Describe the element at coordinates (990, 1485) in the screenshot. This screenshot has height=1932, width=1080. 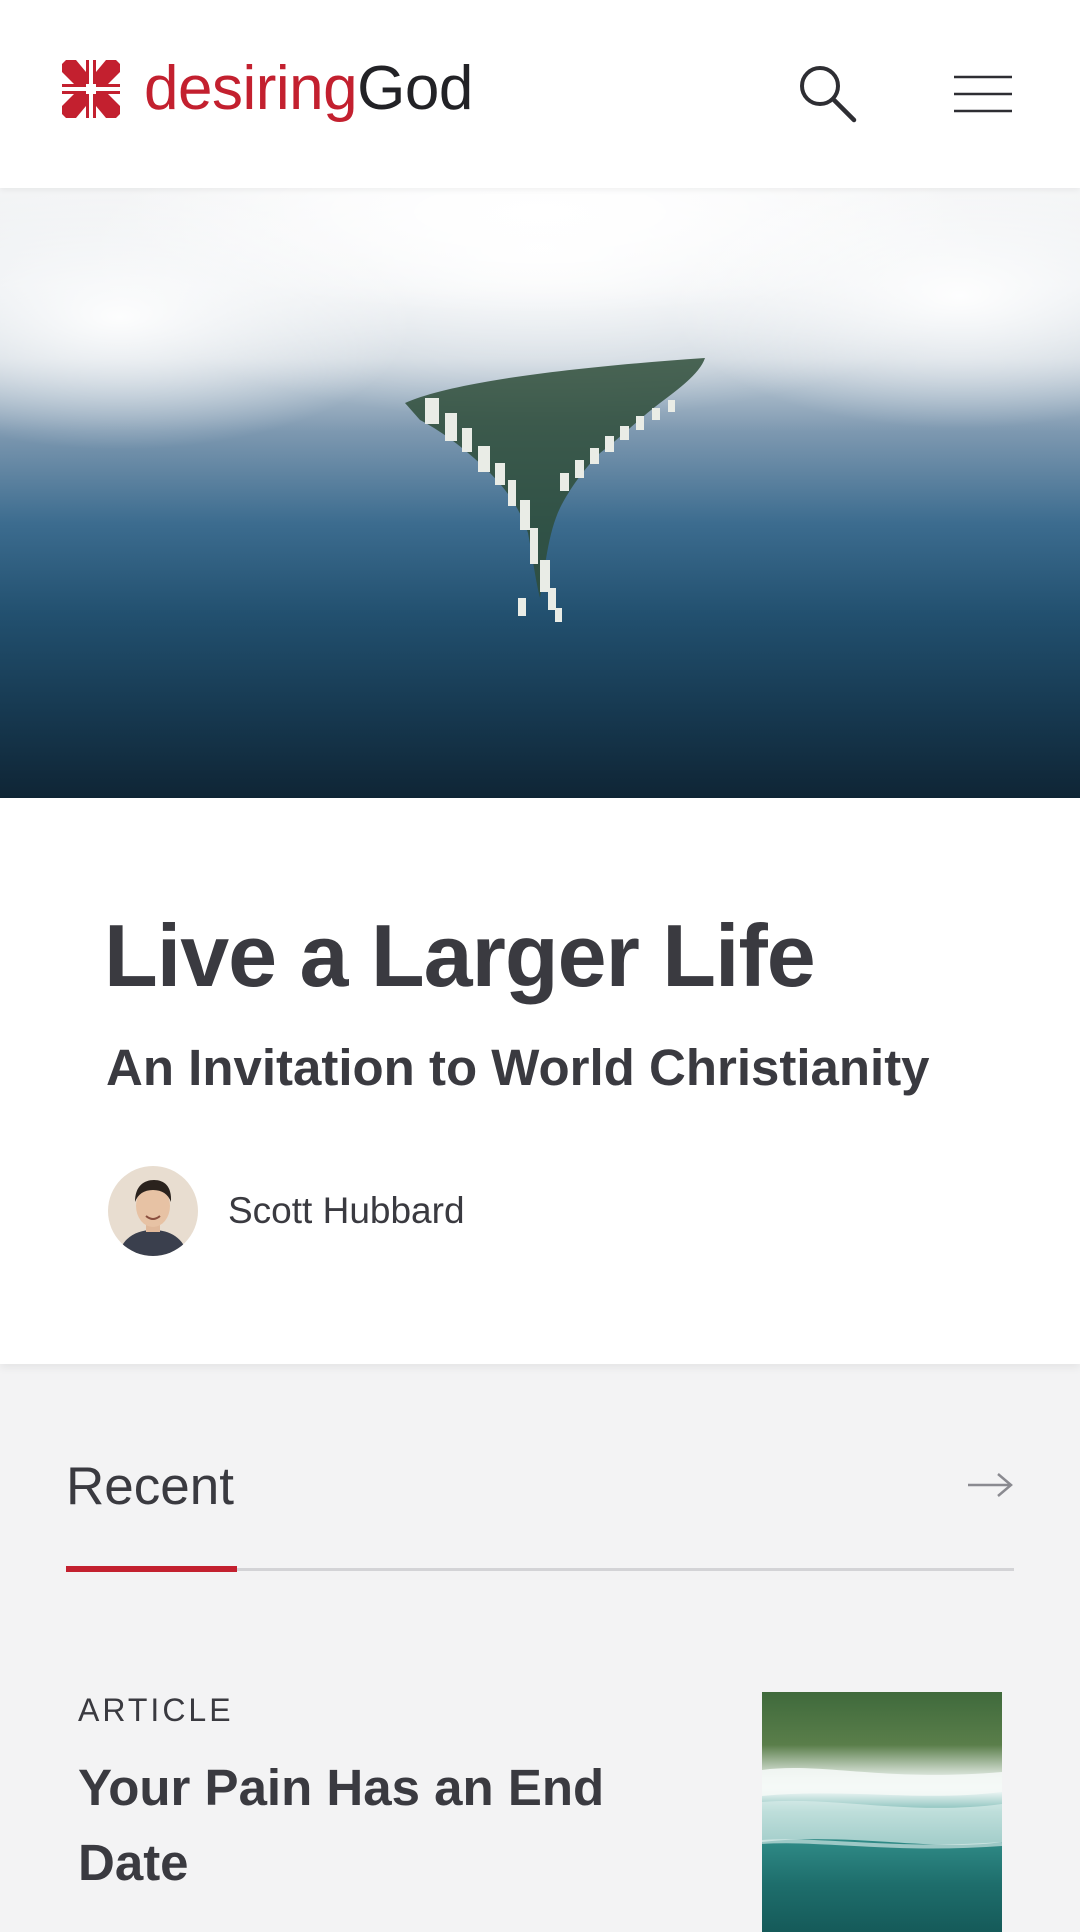
I see `arrow-right-icon` at that location.